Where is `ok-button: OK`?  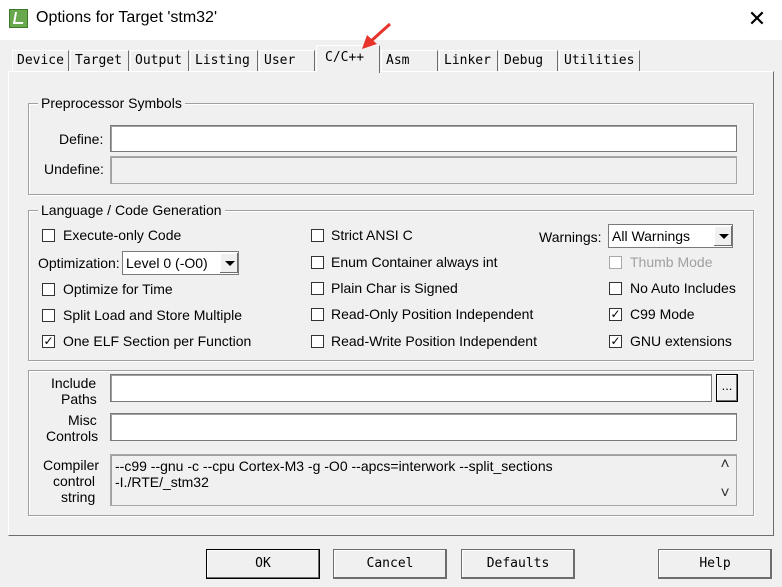
ok-button: OK is located at coordinates (263, 564).